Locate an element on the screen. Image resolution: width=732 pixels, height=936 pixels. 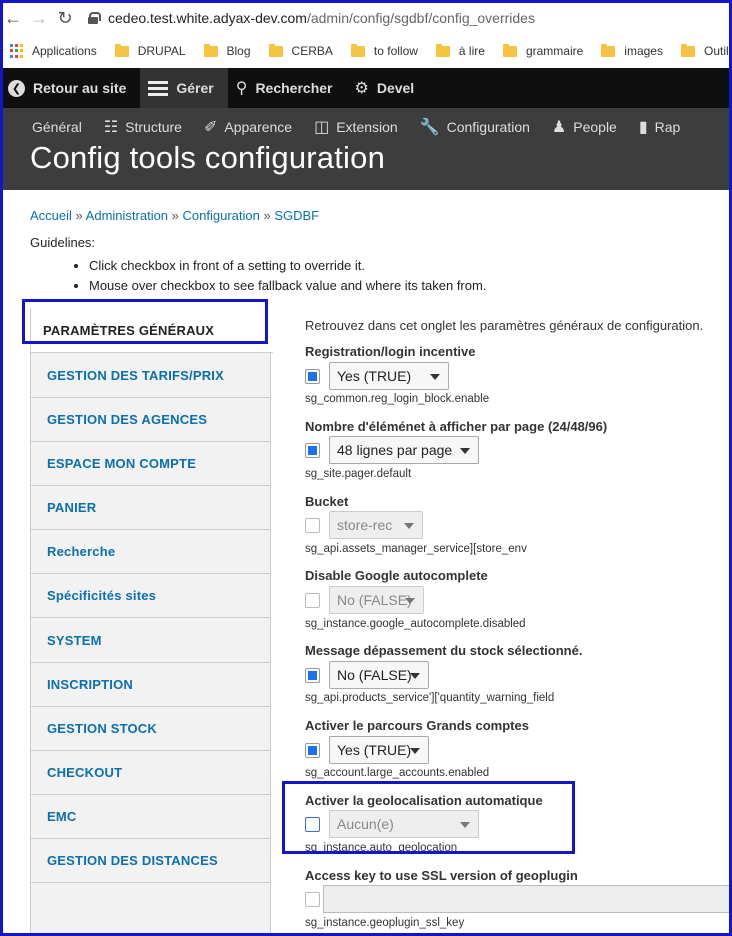
bookmark-label: DRUPAL is located at coordinates (161, 51).